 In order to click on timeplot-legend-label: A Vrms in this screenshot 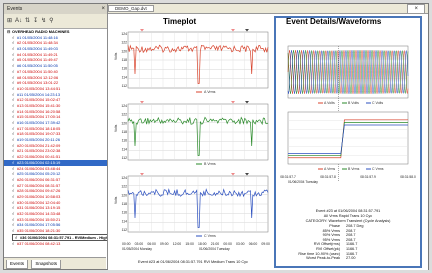, I will do `click(210, 92)`.